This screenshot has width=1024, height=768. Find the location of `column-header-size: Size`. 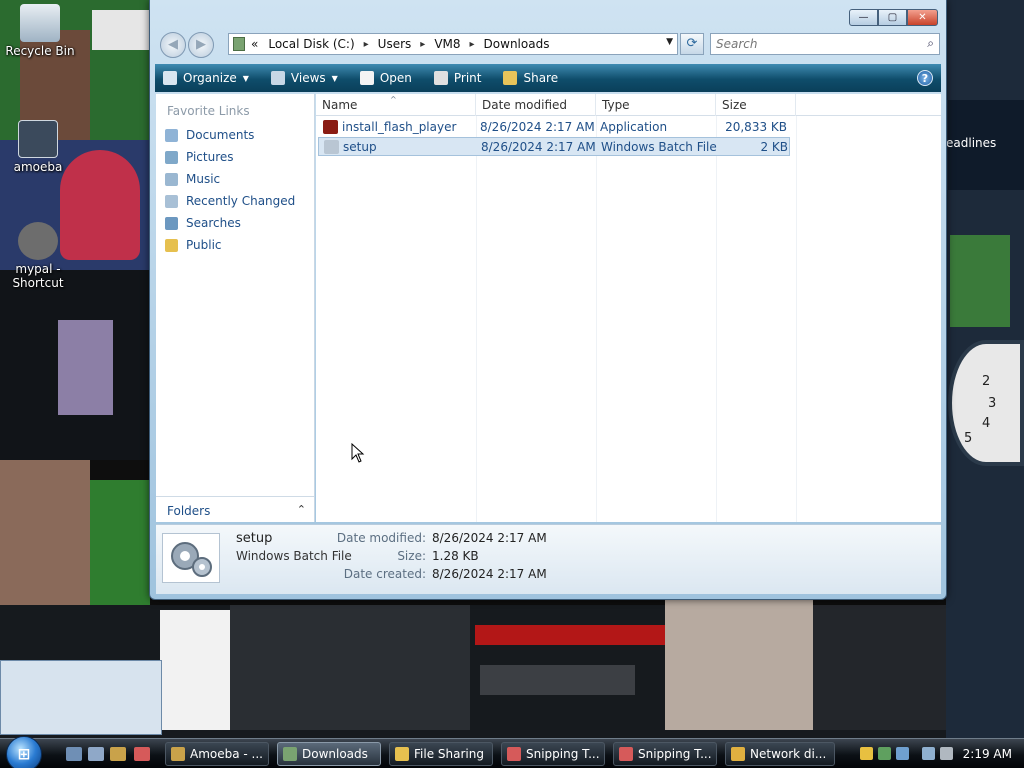

column-header-size: Size is located at coordinates (756, 105).